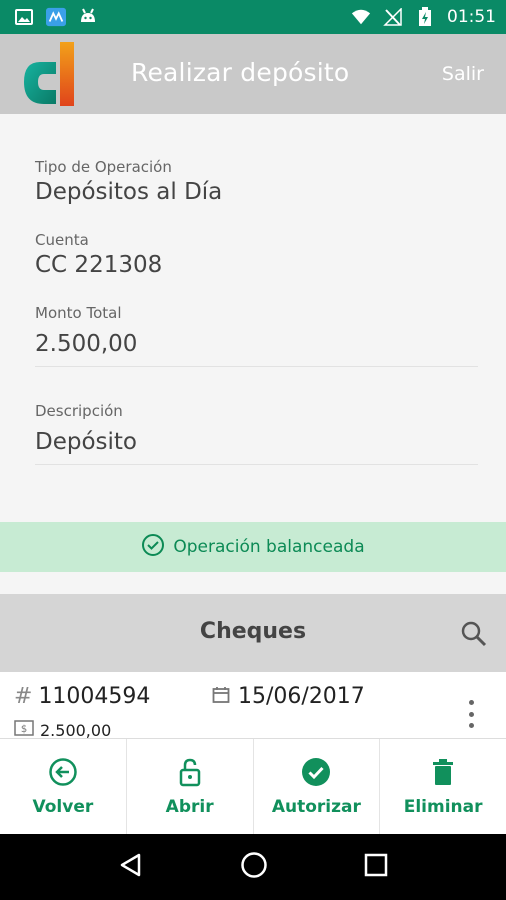  What do you see at coordinates (474, 634) in the screenshot?
I see `search-icon` at bounding box center [474, 634].